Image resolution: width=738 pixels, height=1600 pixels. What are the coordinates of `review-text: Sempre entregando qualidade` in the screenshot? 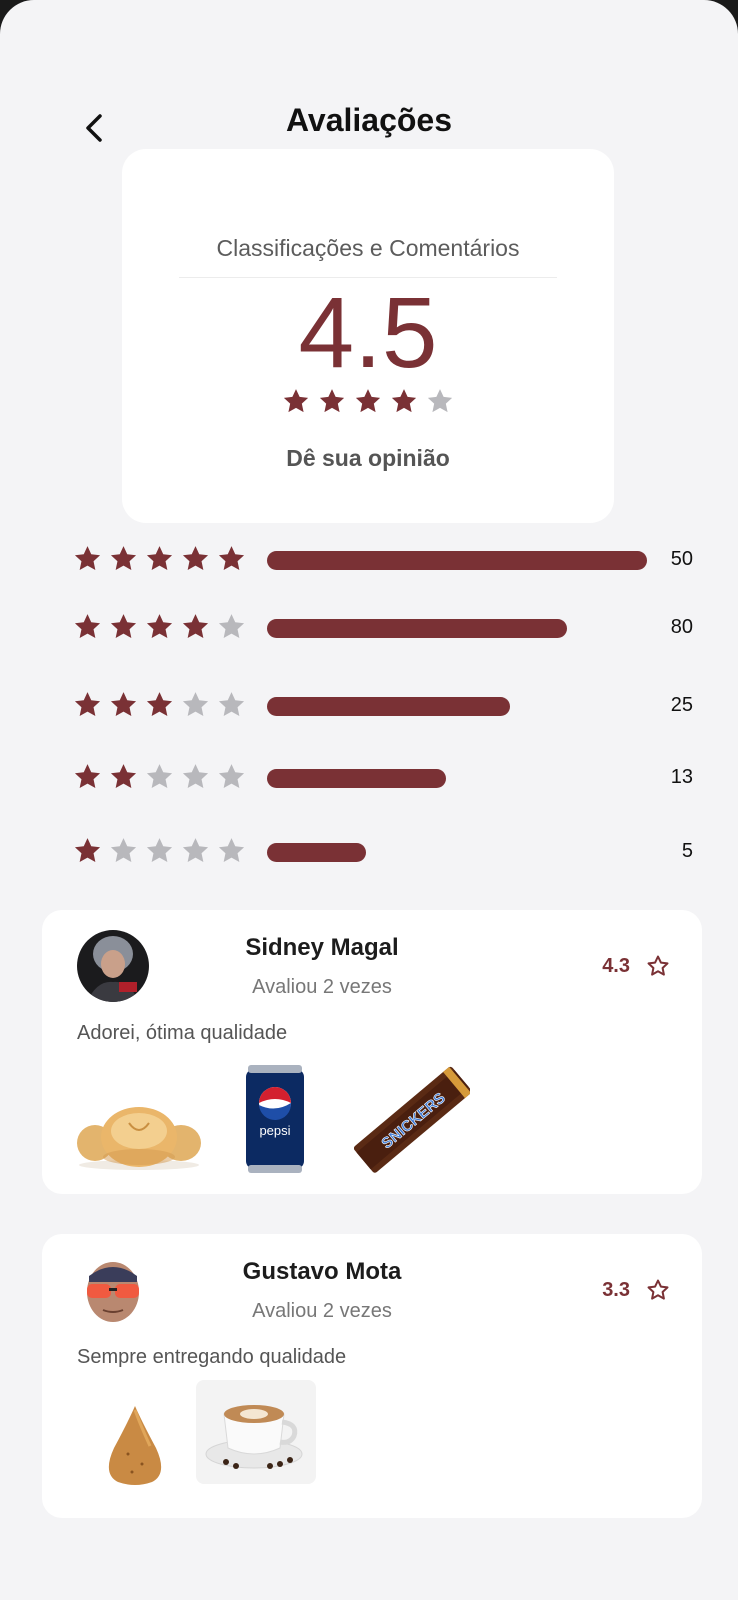 It's located at (212, 1357).